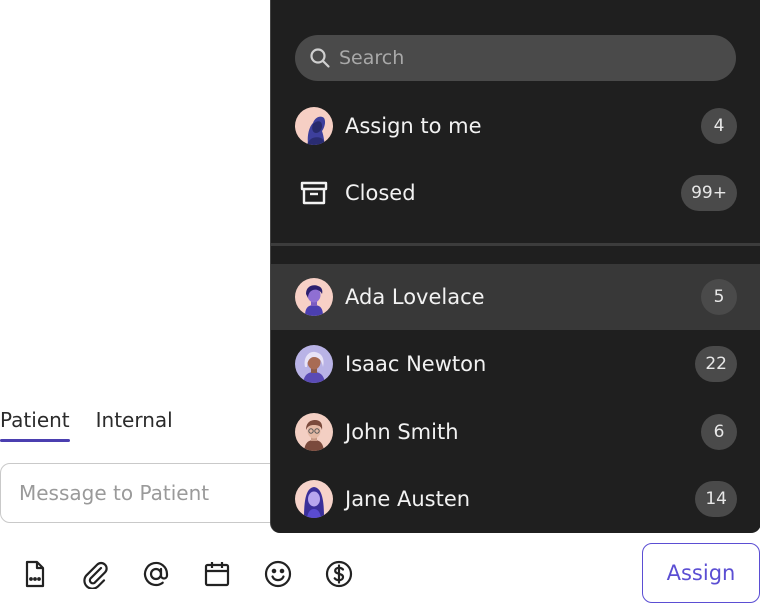 The height and width of the screenshot is (604, 760). What do you see at coordinates (716, 364) in the screenshot?
I see `count-badge: 22` at bounding box center [716, 364].